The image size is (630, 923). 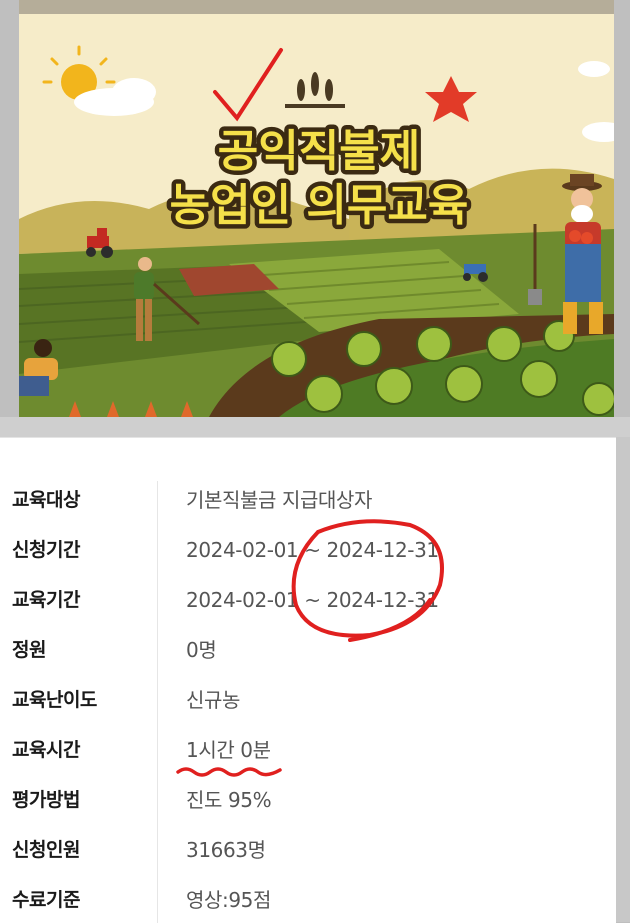 I want to click on info-row-edu-period: 교육기간 2024-02-01 ~ 2024-12-31, so click(x=308, y=600).